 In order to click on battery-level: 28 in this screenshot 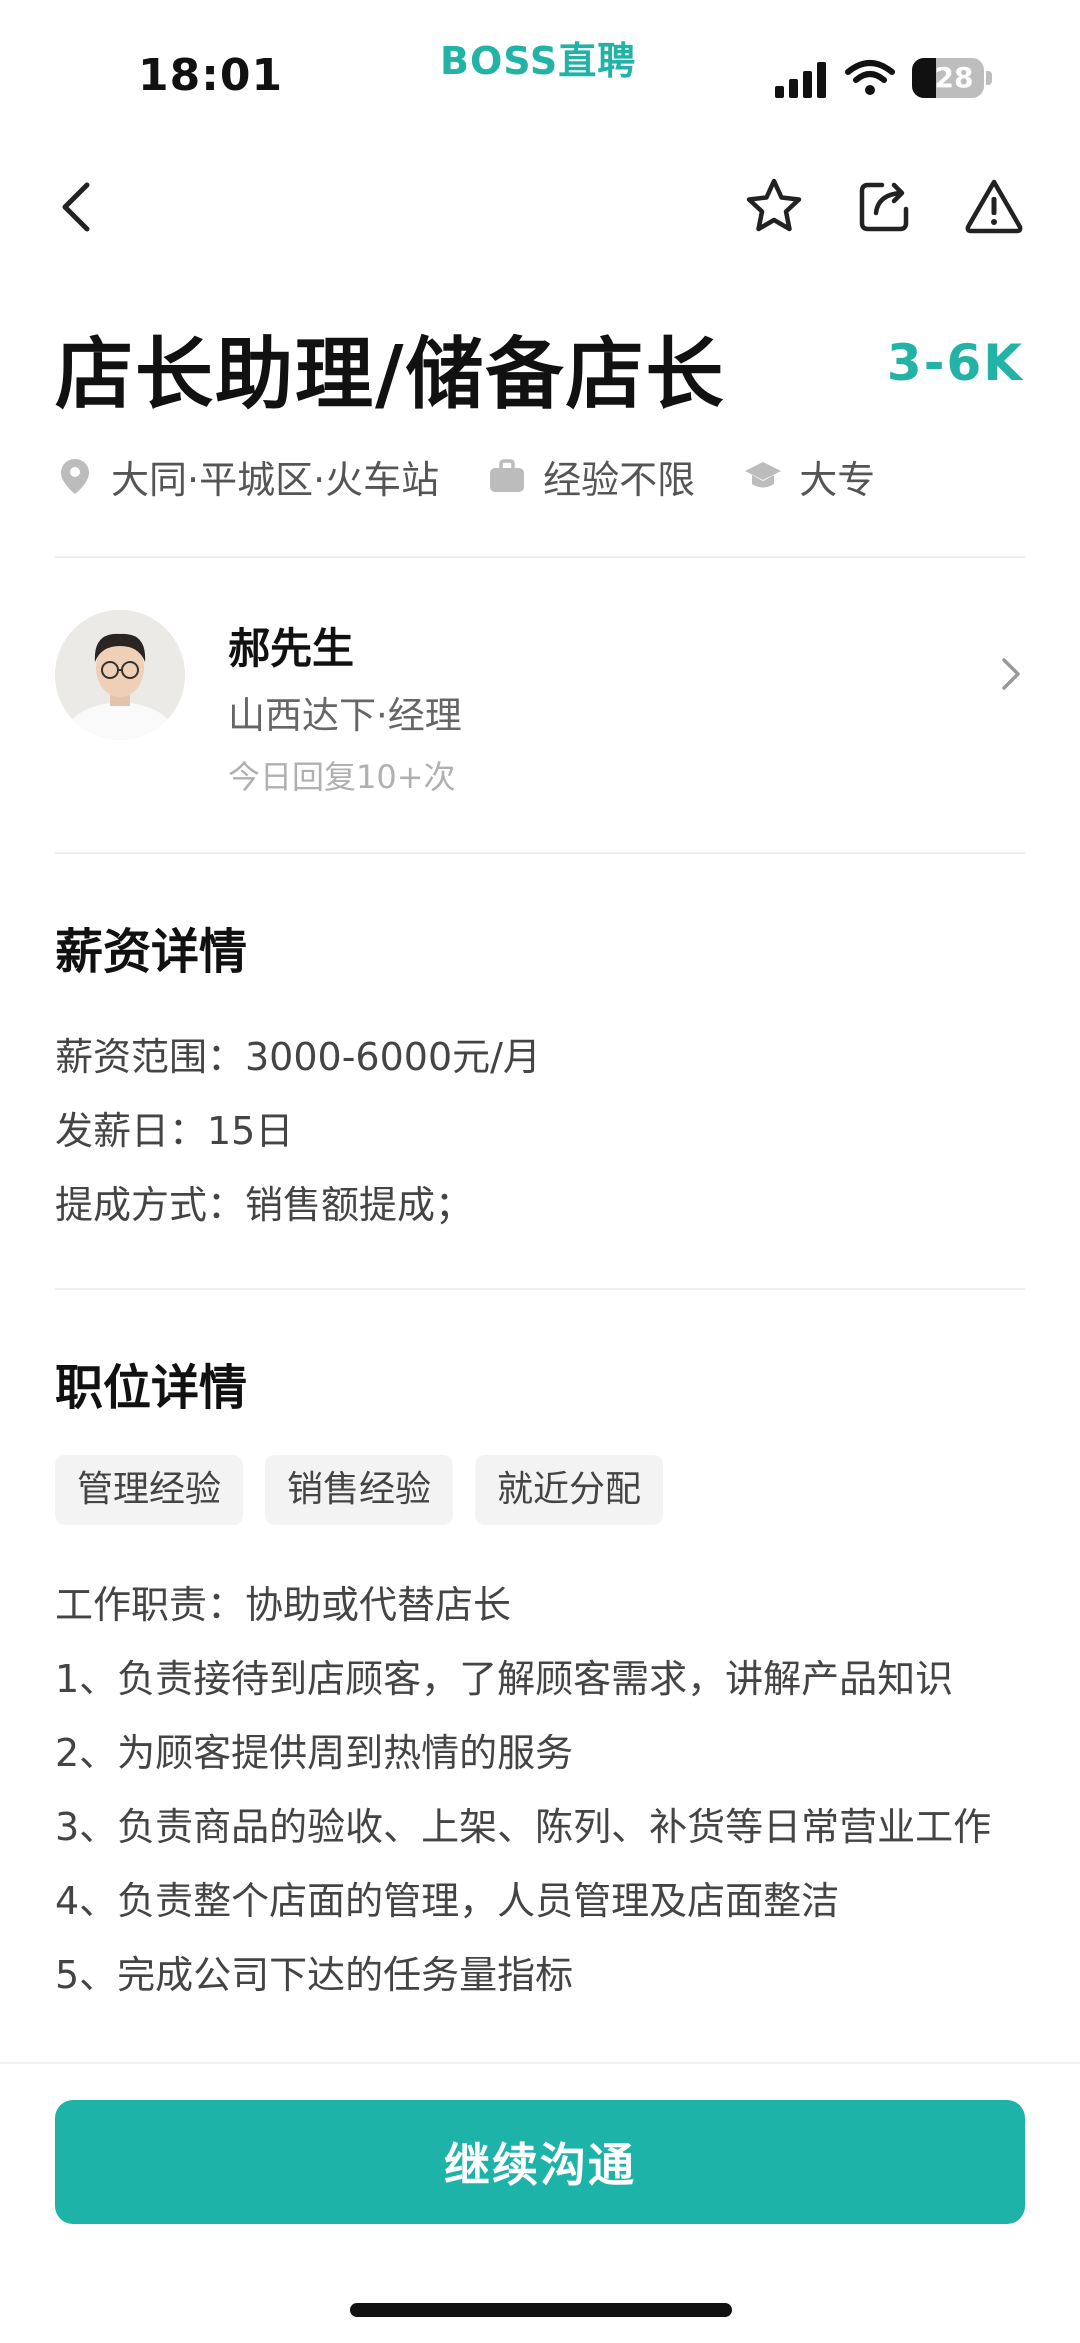, I will do `click(954, 77)`.